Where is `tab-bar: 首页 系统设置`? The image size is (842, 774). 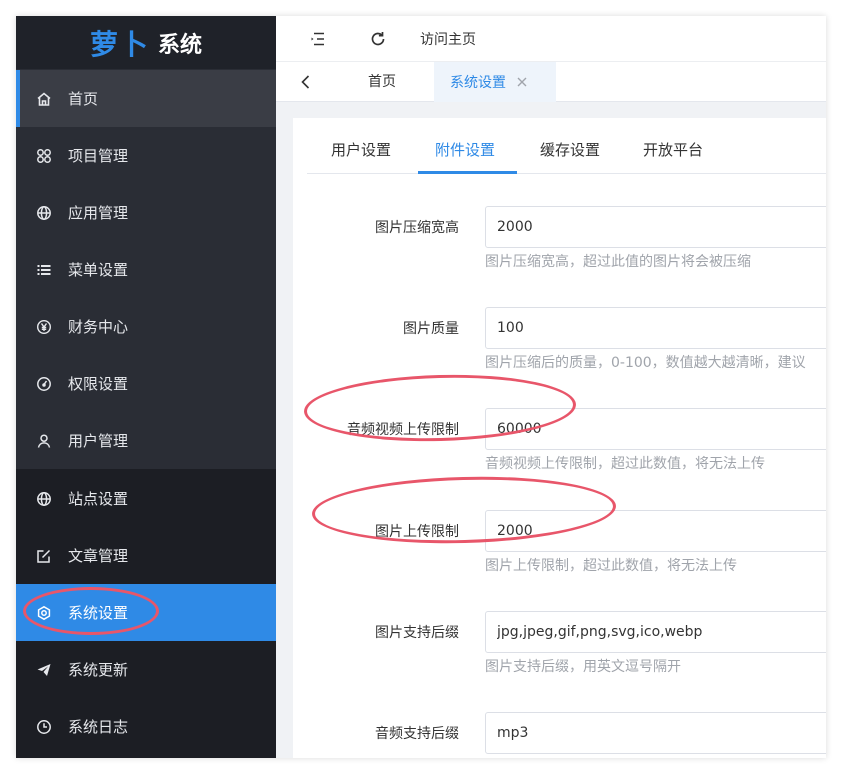
tab-bar: 首页 系统设置 is located at coordinates (551, 82).